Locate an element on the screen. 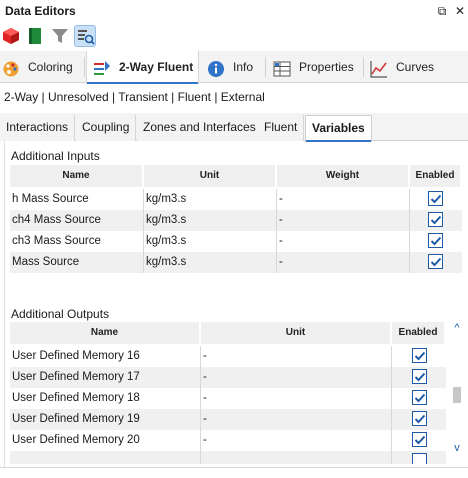 The height and width of the screenshot is (478, 468). properties-grid-icon is located at coordinates (282, 67).